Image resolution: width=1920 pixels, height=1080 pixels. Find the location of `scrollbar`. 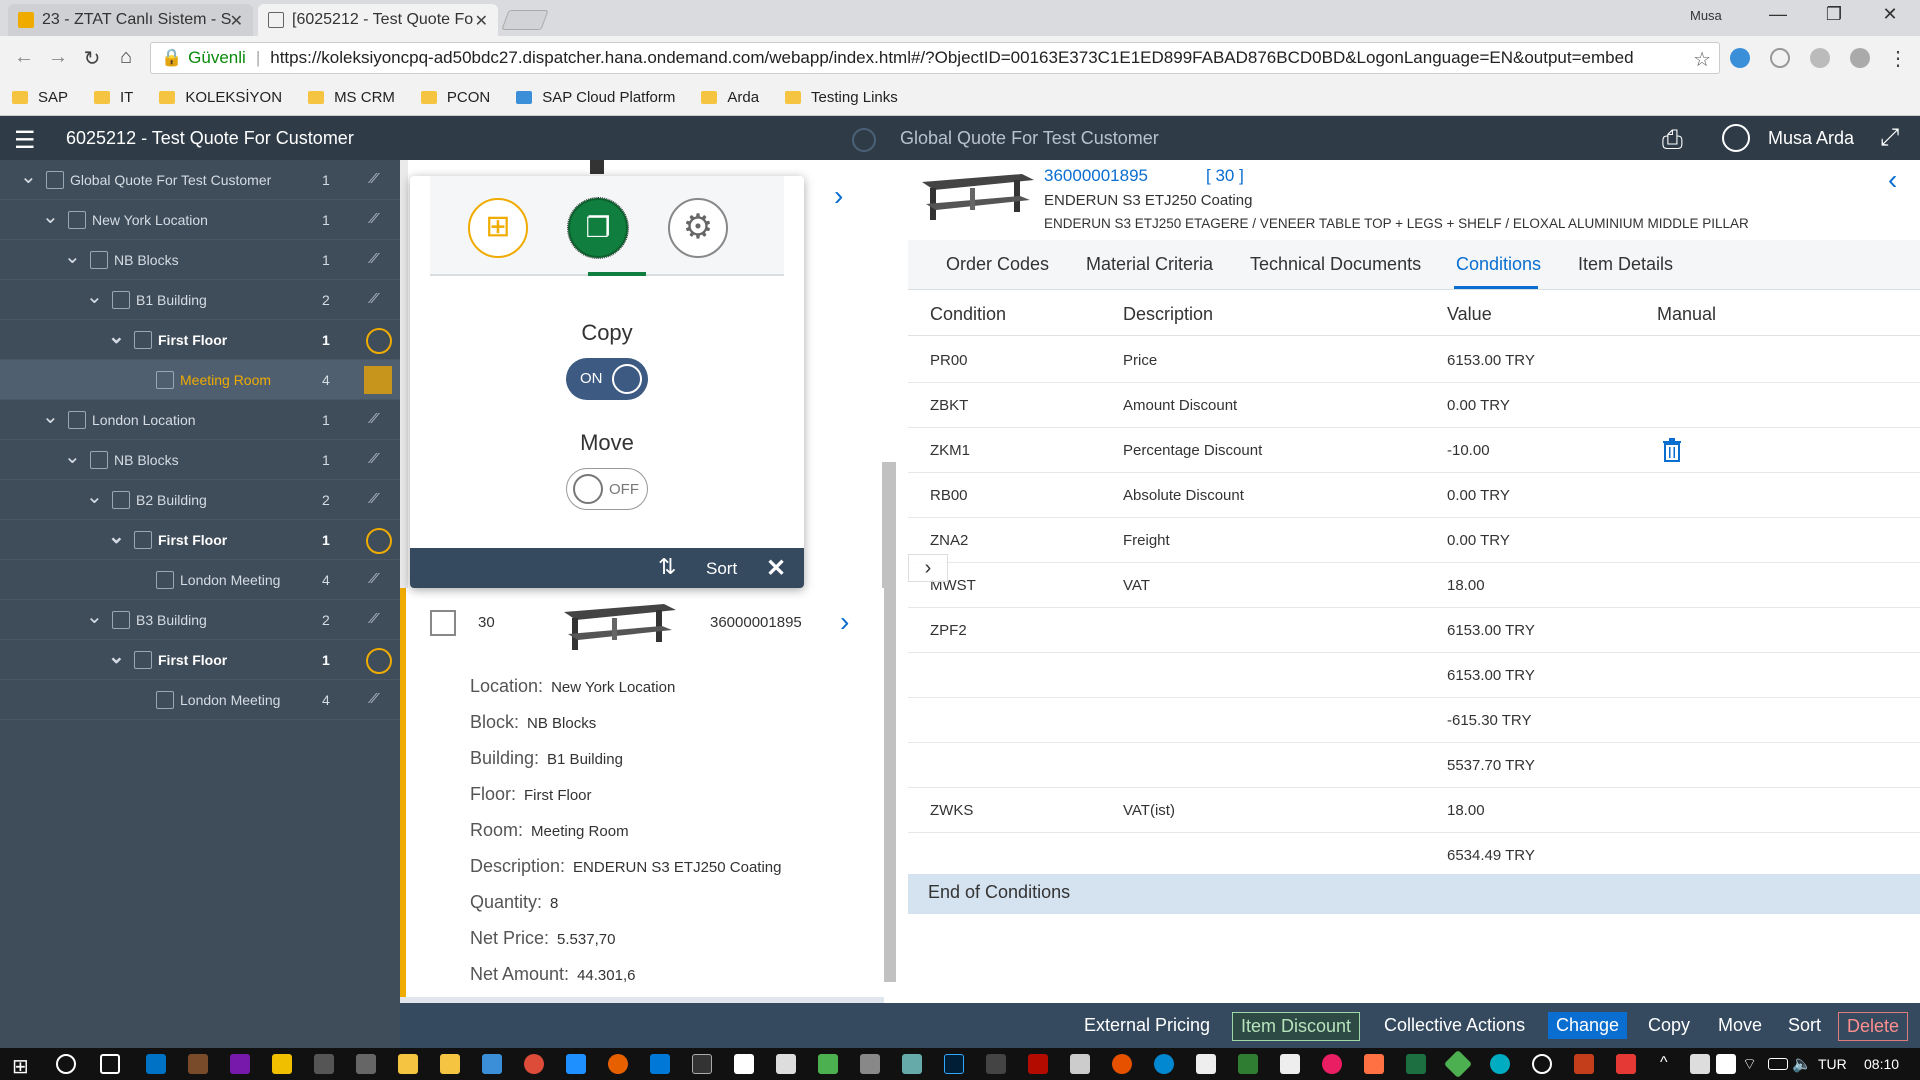

scrollbar is located at coordinates (889, 722).